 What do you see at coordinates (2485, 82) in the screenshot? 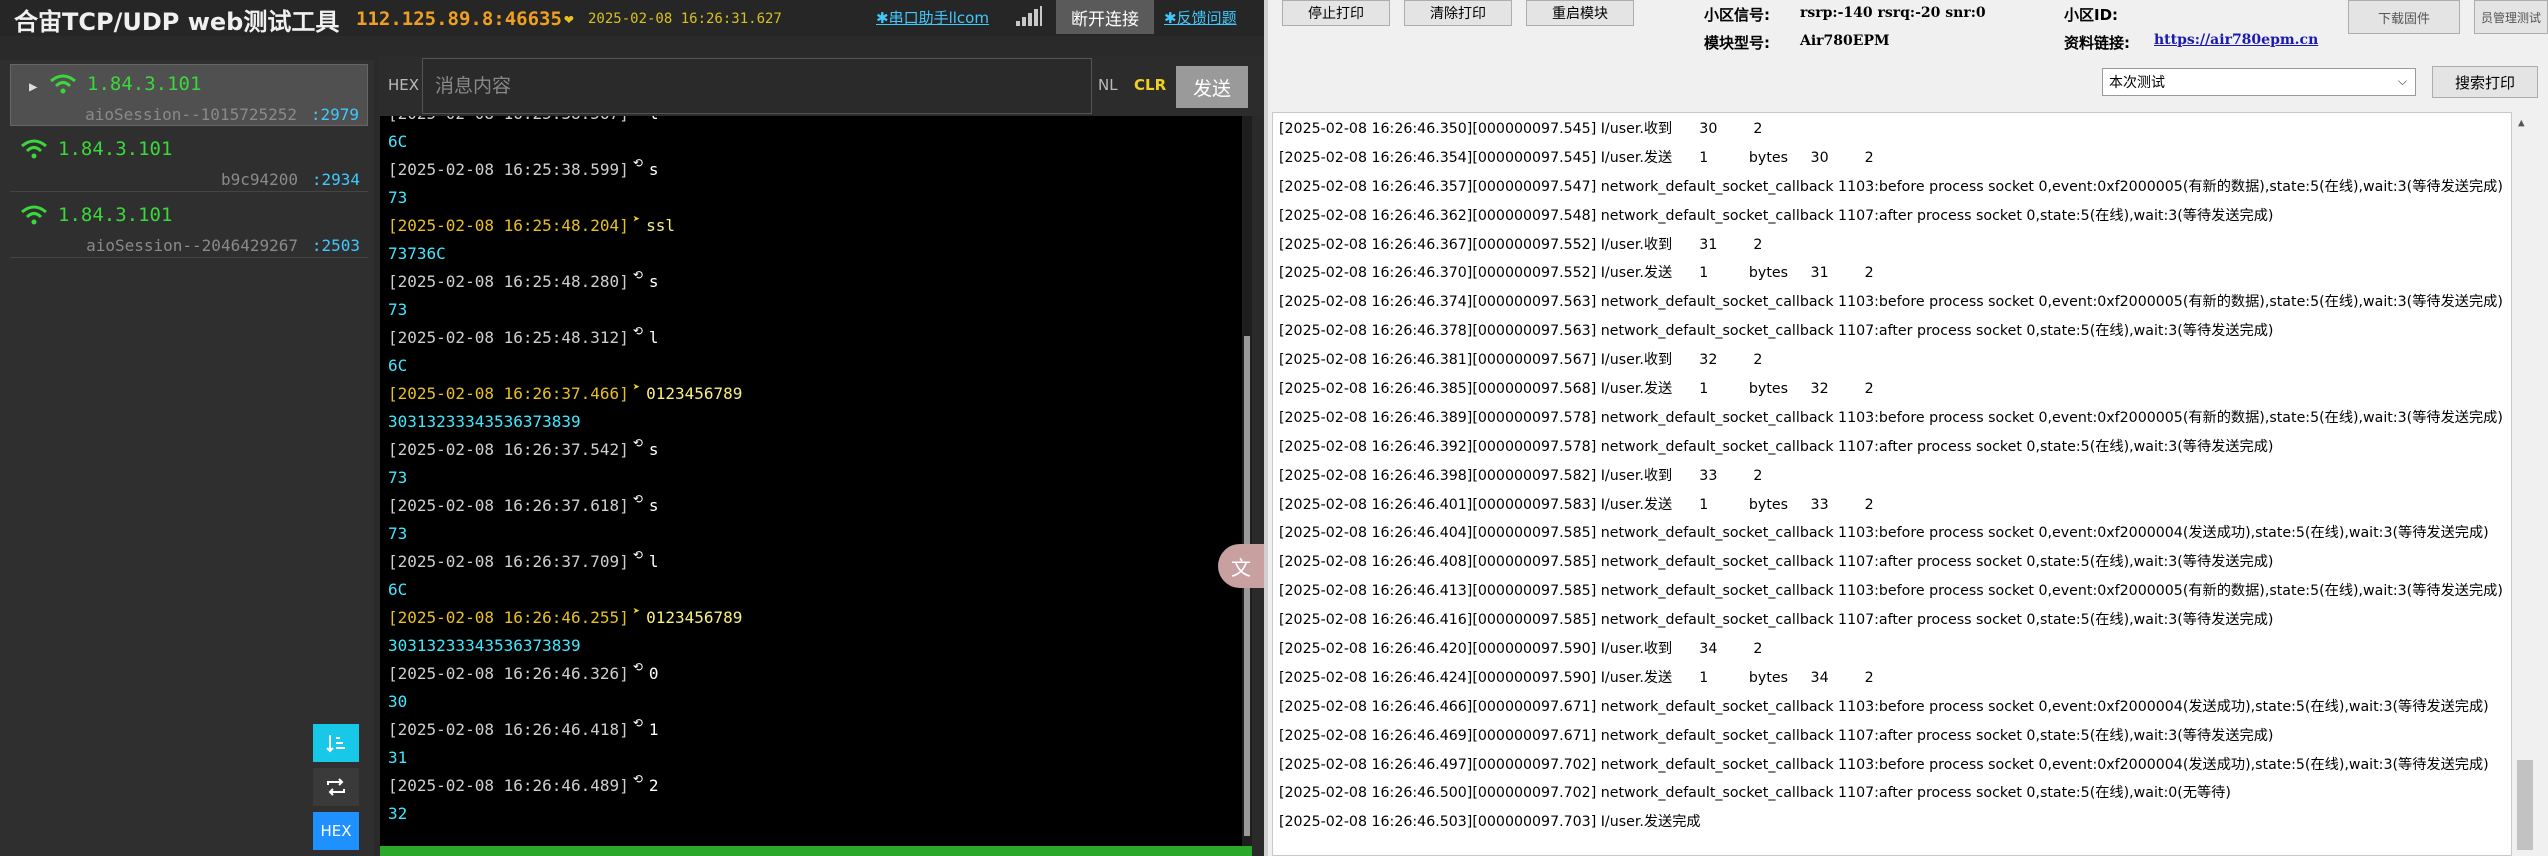
I see `search-print-button: 搜索打印` at bounding box center [2485, 82].